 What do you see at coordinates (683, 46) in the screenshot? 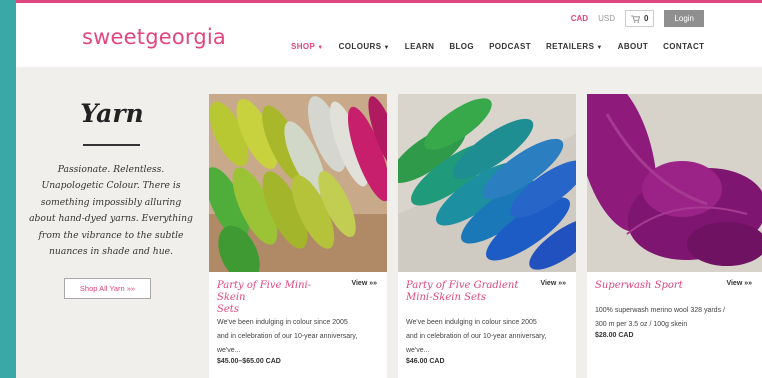
I see `nav-contact: CONTACT` at bounding box center [683, 46].